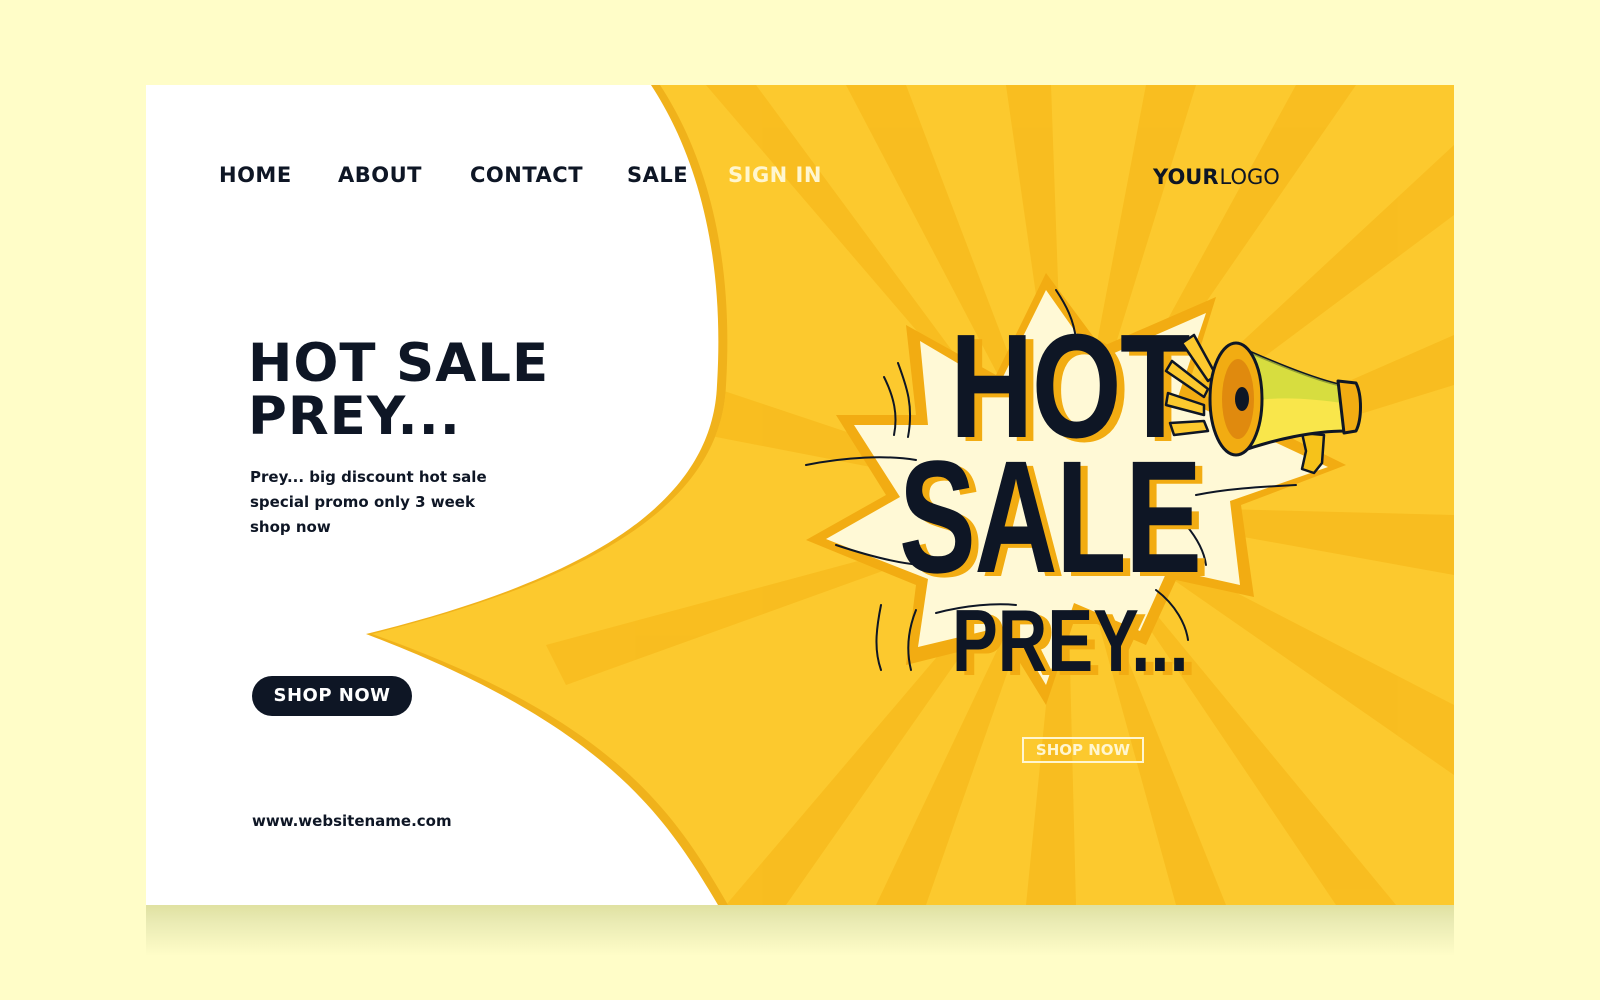 The height and width of the screenshot is (1000, 1600). I want to click on site-logo: YOURLOGO, so click(1216, 177).